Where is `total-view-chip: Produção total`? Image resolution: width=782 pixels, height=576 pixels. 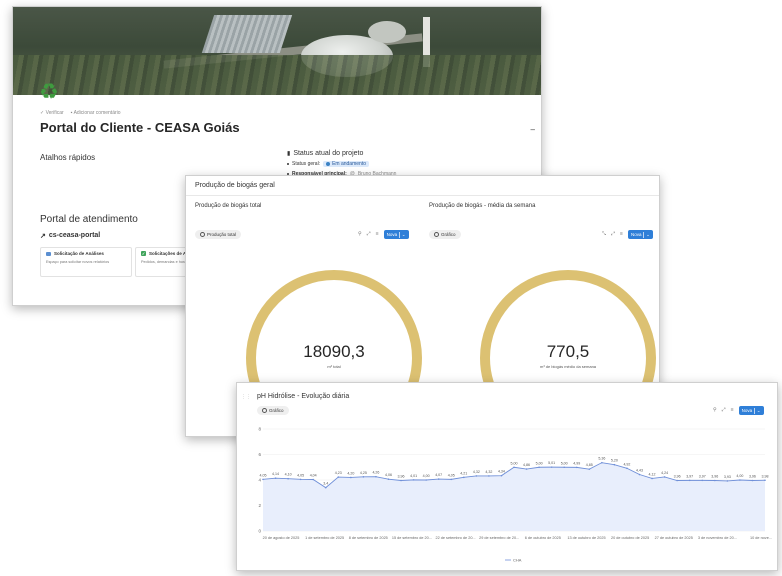 total-view-chip: Produção total is located at coordinates (218, 234).